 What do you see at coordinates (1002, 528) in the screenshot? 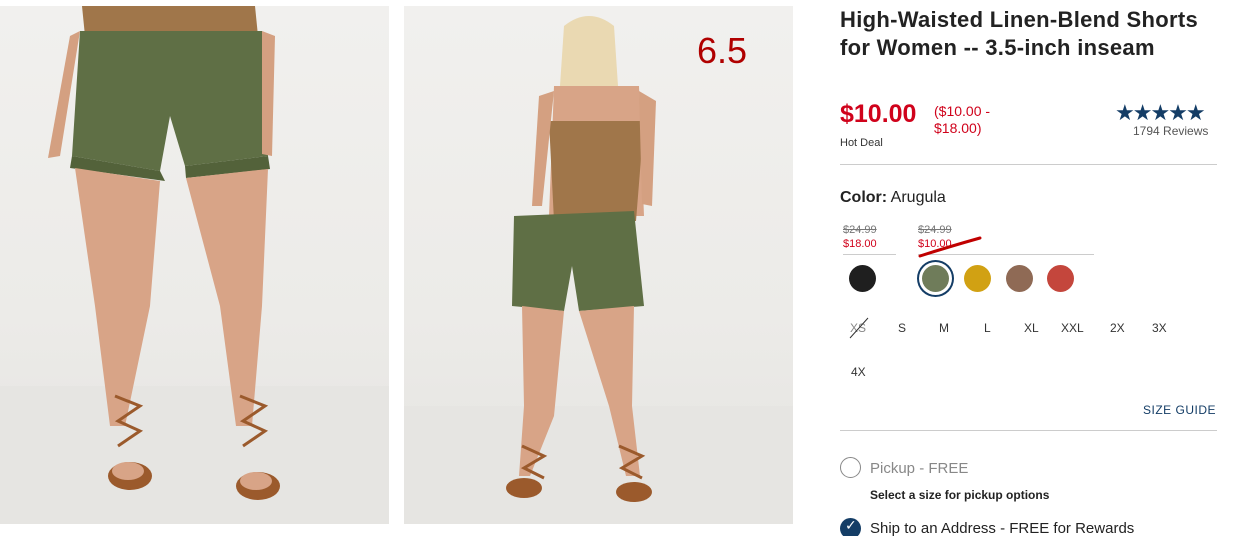
I see `ship-label: Ship to an Address - FREE for Rewards` at bounding box center [1002, 528].